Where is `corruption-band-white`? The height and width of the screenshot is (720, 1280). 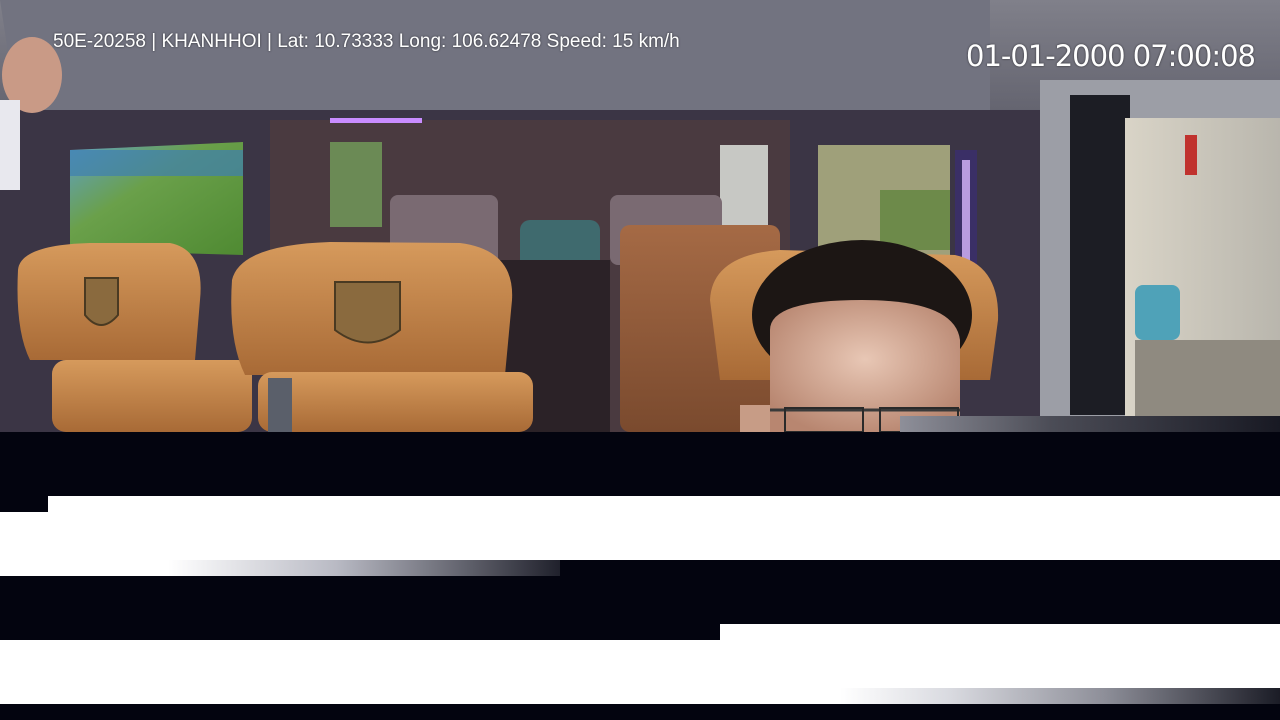 corruption-band-white is located at coordinates (640, 528).